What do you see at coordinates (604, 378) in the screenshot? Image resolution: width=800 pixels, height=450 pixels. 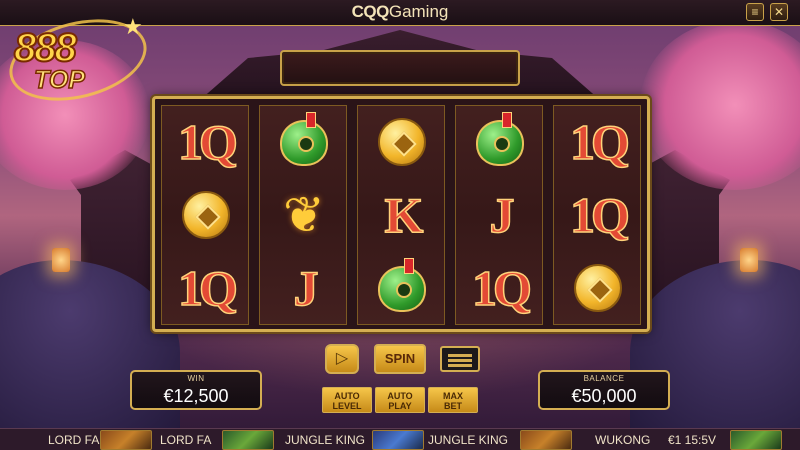 I see `balance-label: BALANCE` at bounding box center [604, 378].